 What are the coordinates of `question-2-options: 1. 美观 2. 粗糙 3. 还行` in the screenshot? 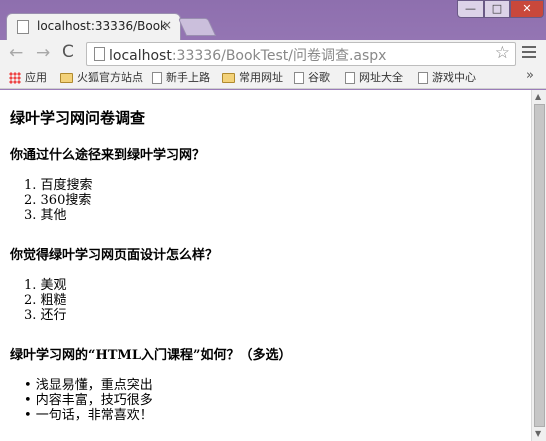 It's located at (45, 300).